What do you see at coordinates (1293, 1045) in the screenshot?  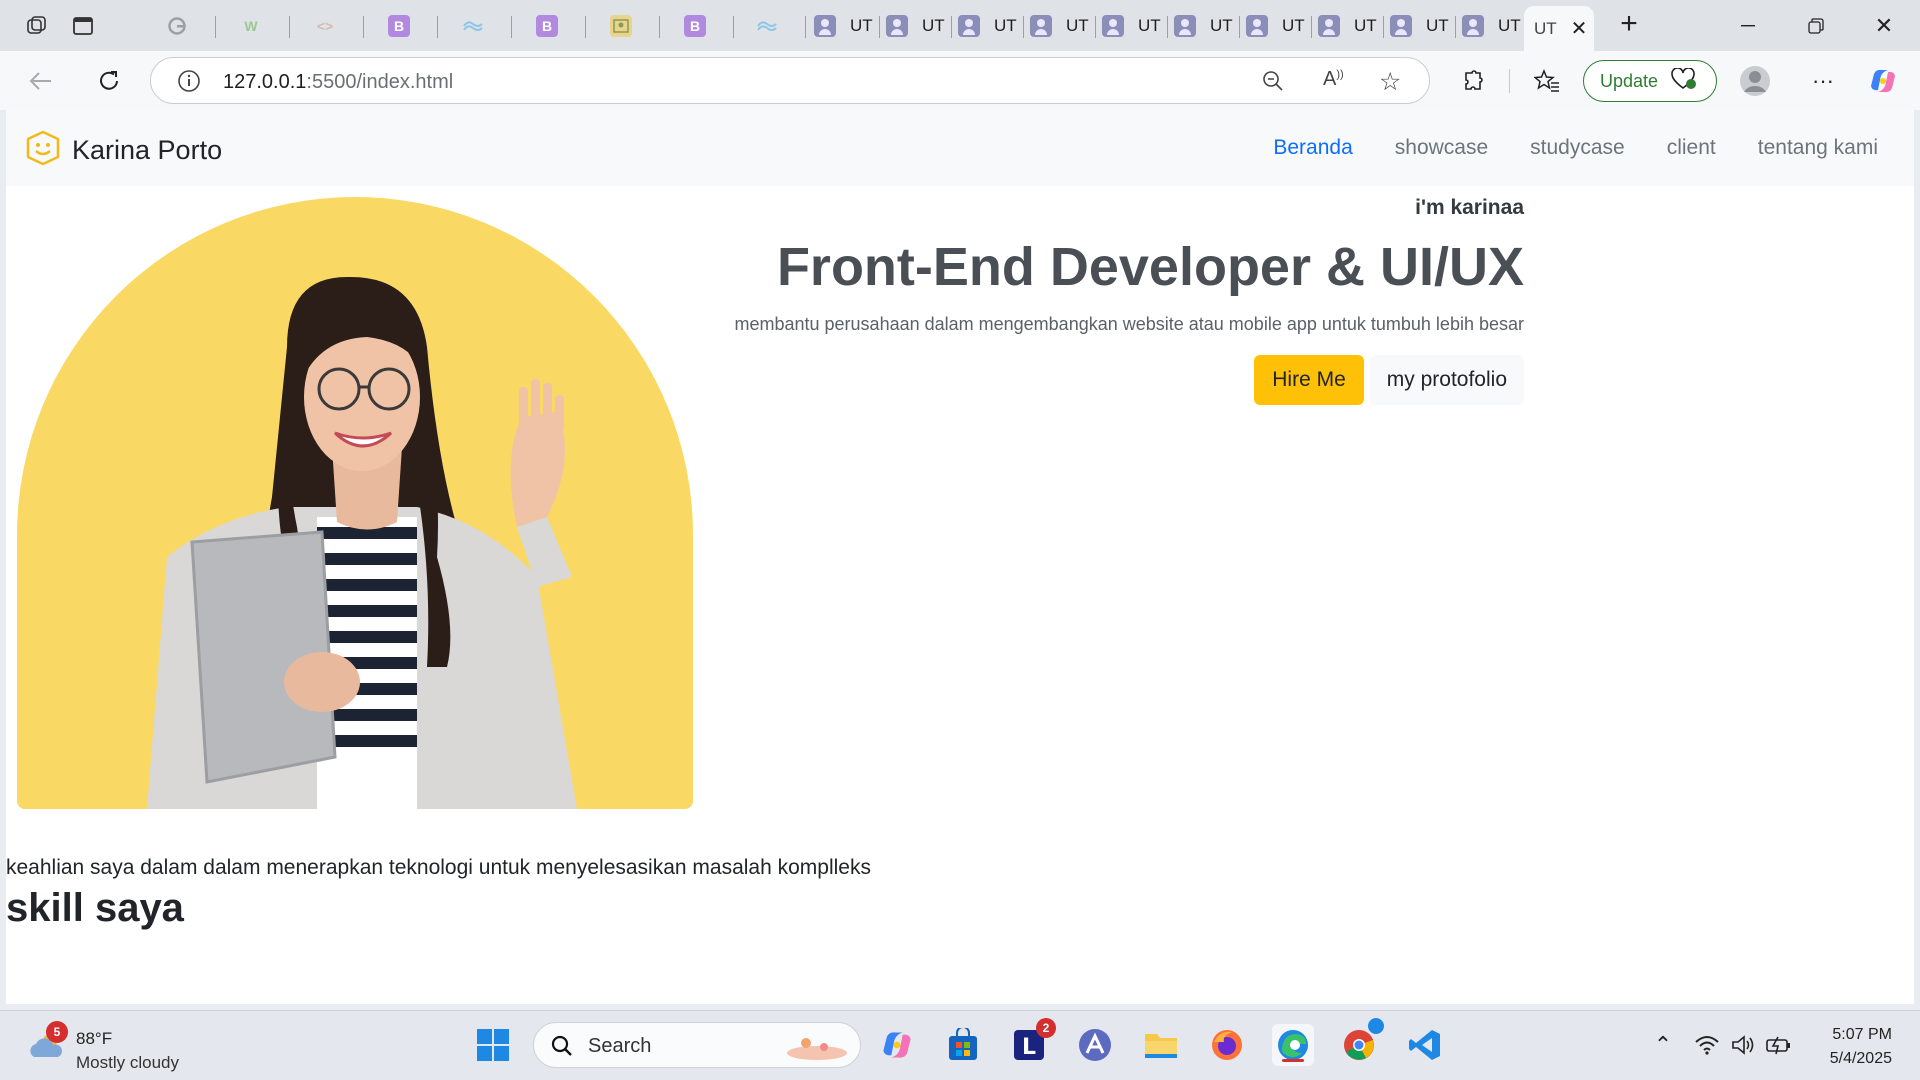 I see `edge-browser-icon` at bounding box center [1293, 1045].